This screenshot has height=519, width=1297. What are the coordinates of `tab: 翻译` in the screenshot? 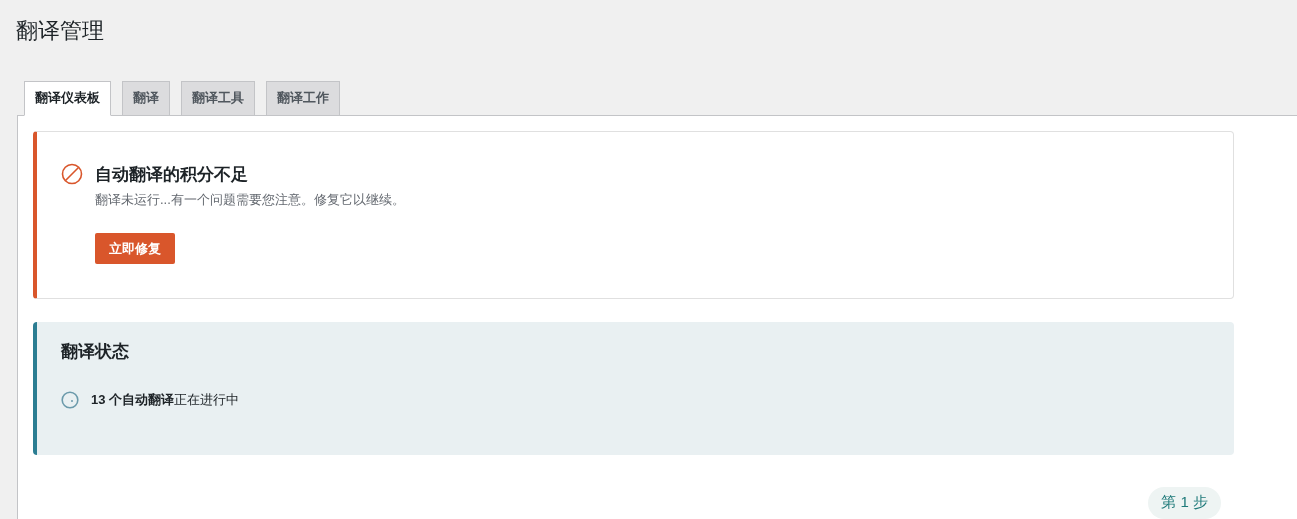 It's located at (146, 97).